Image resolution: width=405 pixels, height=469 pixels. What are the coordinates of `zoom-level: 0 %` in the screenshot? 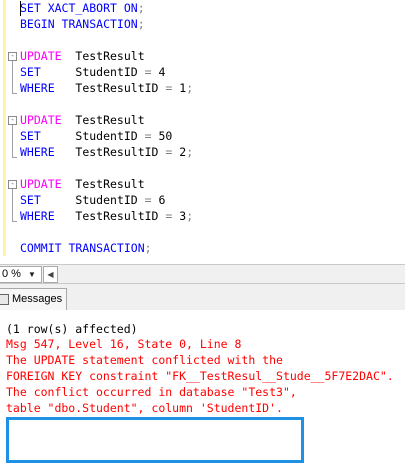 It's located at (11, 274).